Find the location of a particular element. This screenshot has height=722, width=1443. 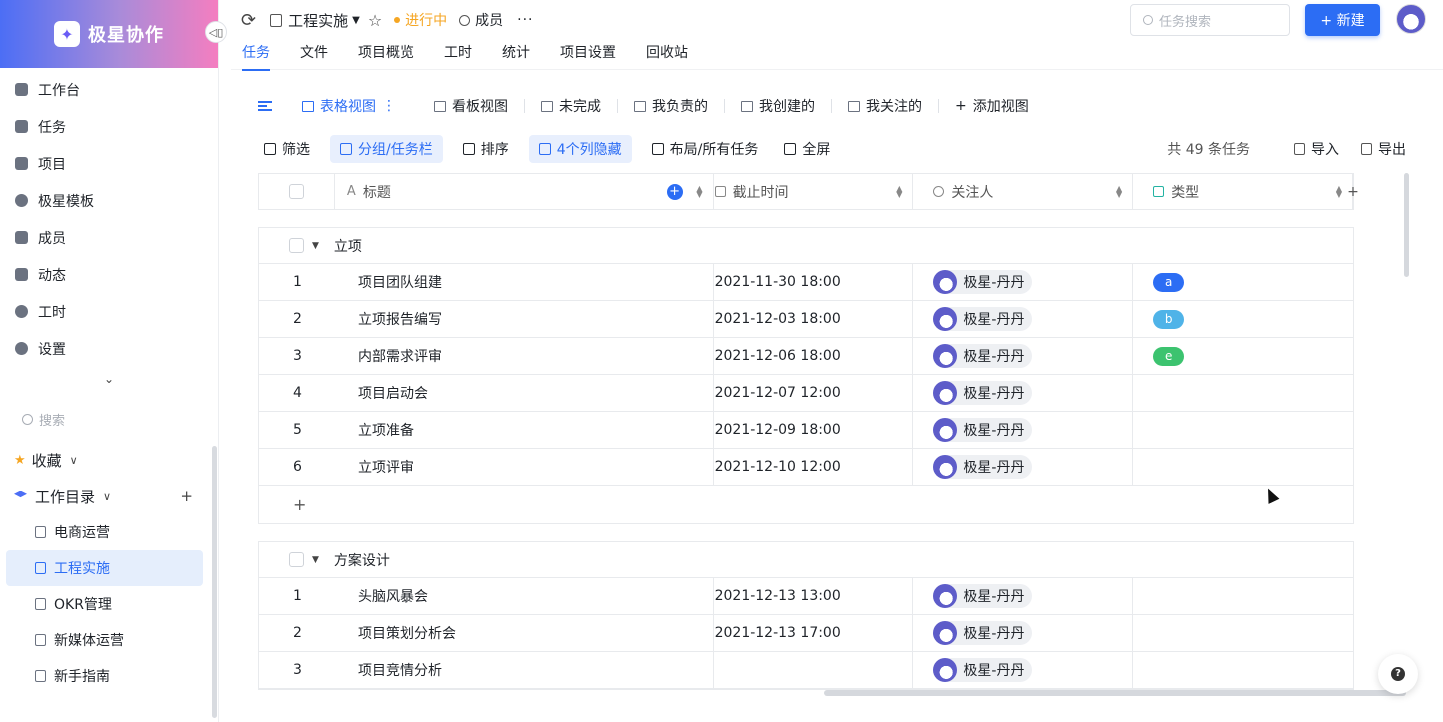

table-row: 2 项目策划分析会 2021-12-13 17:00 极星-丹丹 is located at coordinates (806, 633).